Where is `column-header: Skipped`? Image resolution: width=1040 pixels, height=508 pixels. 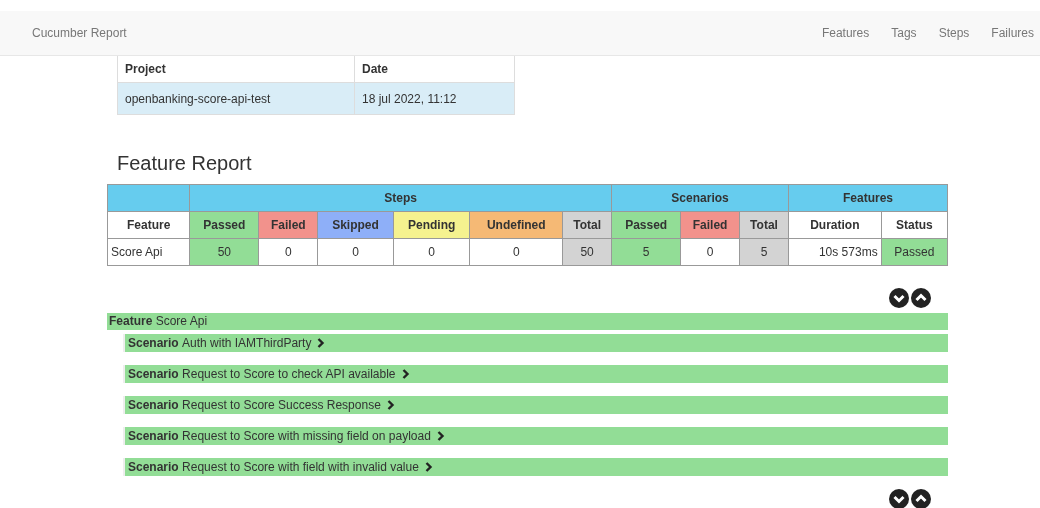 column-header: Skipped is located at coordinates (355, 225).